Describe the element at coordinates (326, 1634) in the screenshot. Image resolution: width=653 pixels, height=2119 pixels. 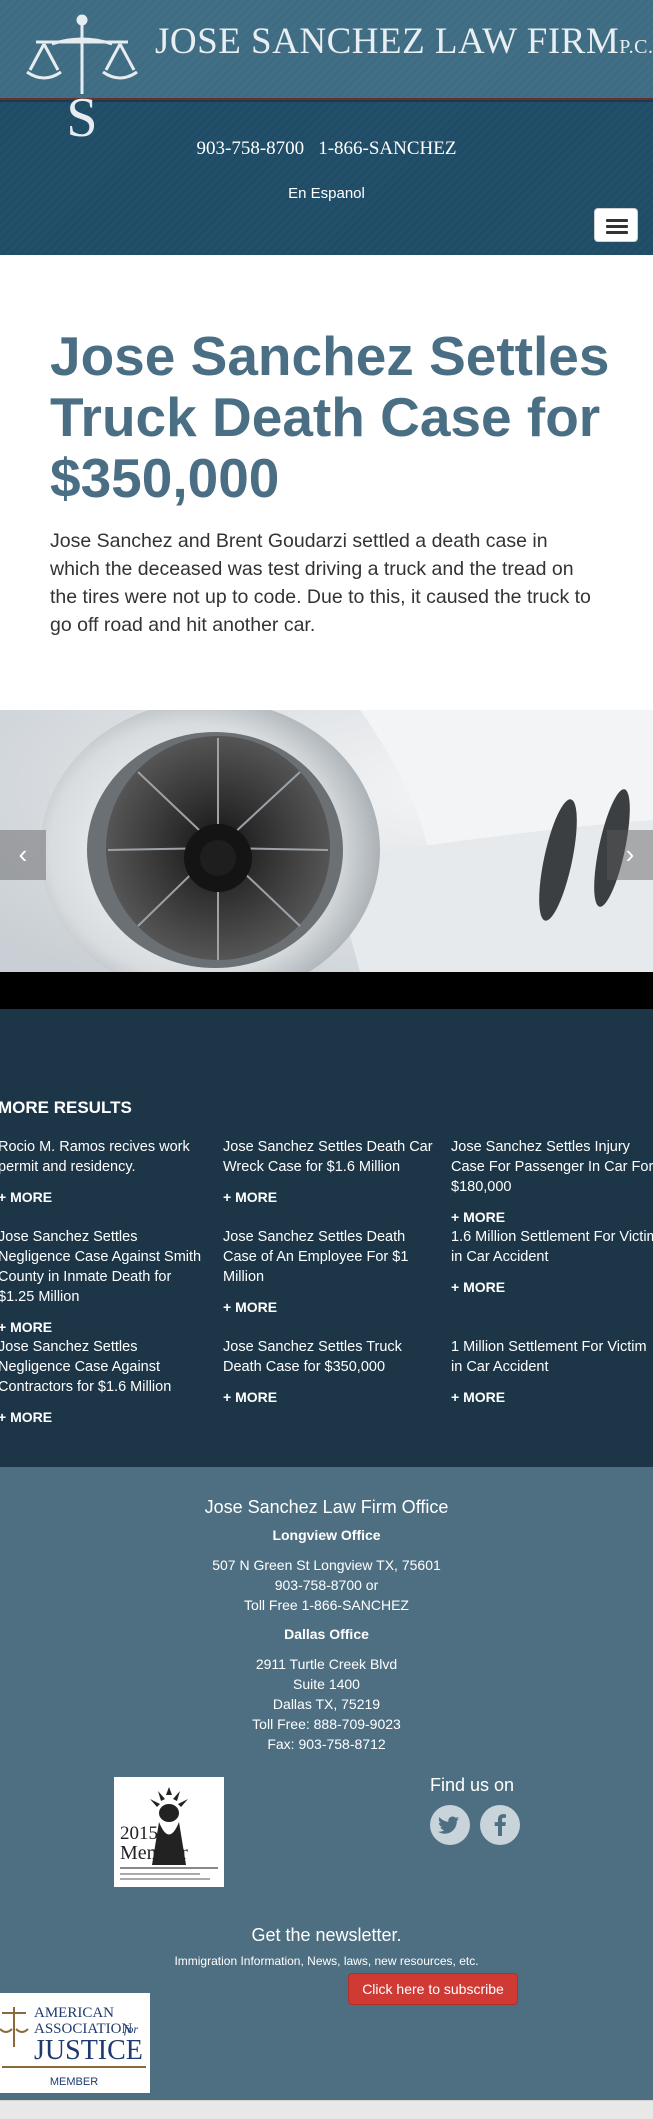
I see `dallas-office-title: Dallas Office` at that location.